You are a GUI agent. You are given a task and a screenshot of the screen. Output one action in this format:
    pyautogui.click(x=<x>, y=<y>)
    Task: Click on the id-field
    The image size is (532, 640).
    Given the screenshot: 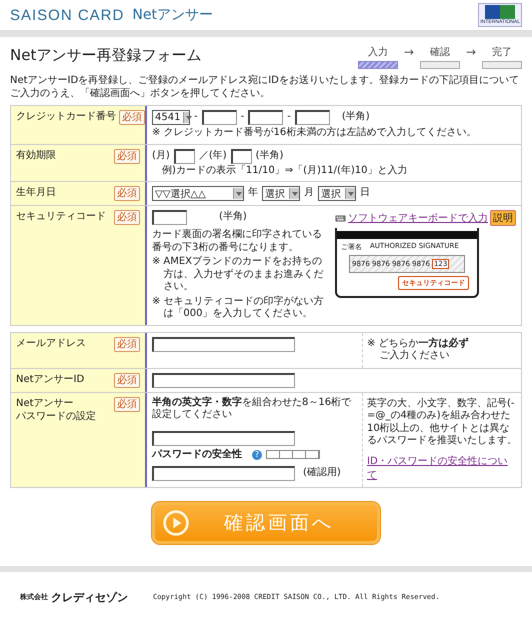 What is the action you would take?
    pyautogui.click(x=223, y=380)
    